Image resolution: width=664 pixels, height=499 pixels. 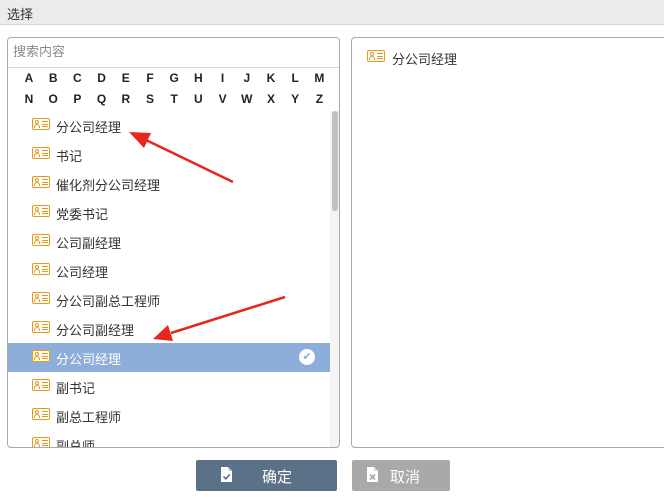 What do you see at coordinates (169, 328) in the screenshot?
I see `option-item: 分公司副经理` at bounding box center [169, 328].